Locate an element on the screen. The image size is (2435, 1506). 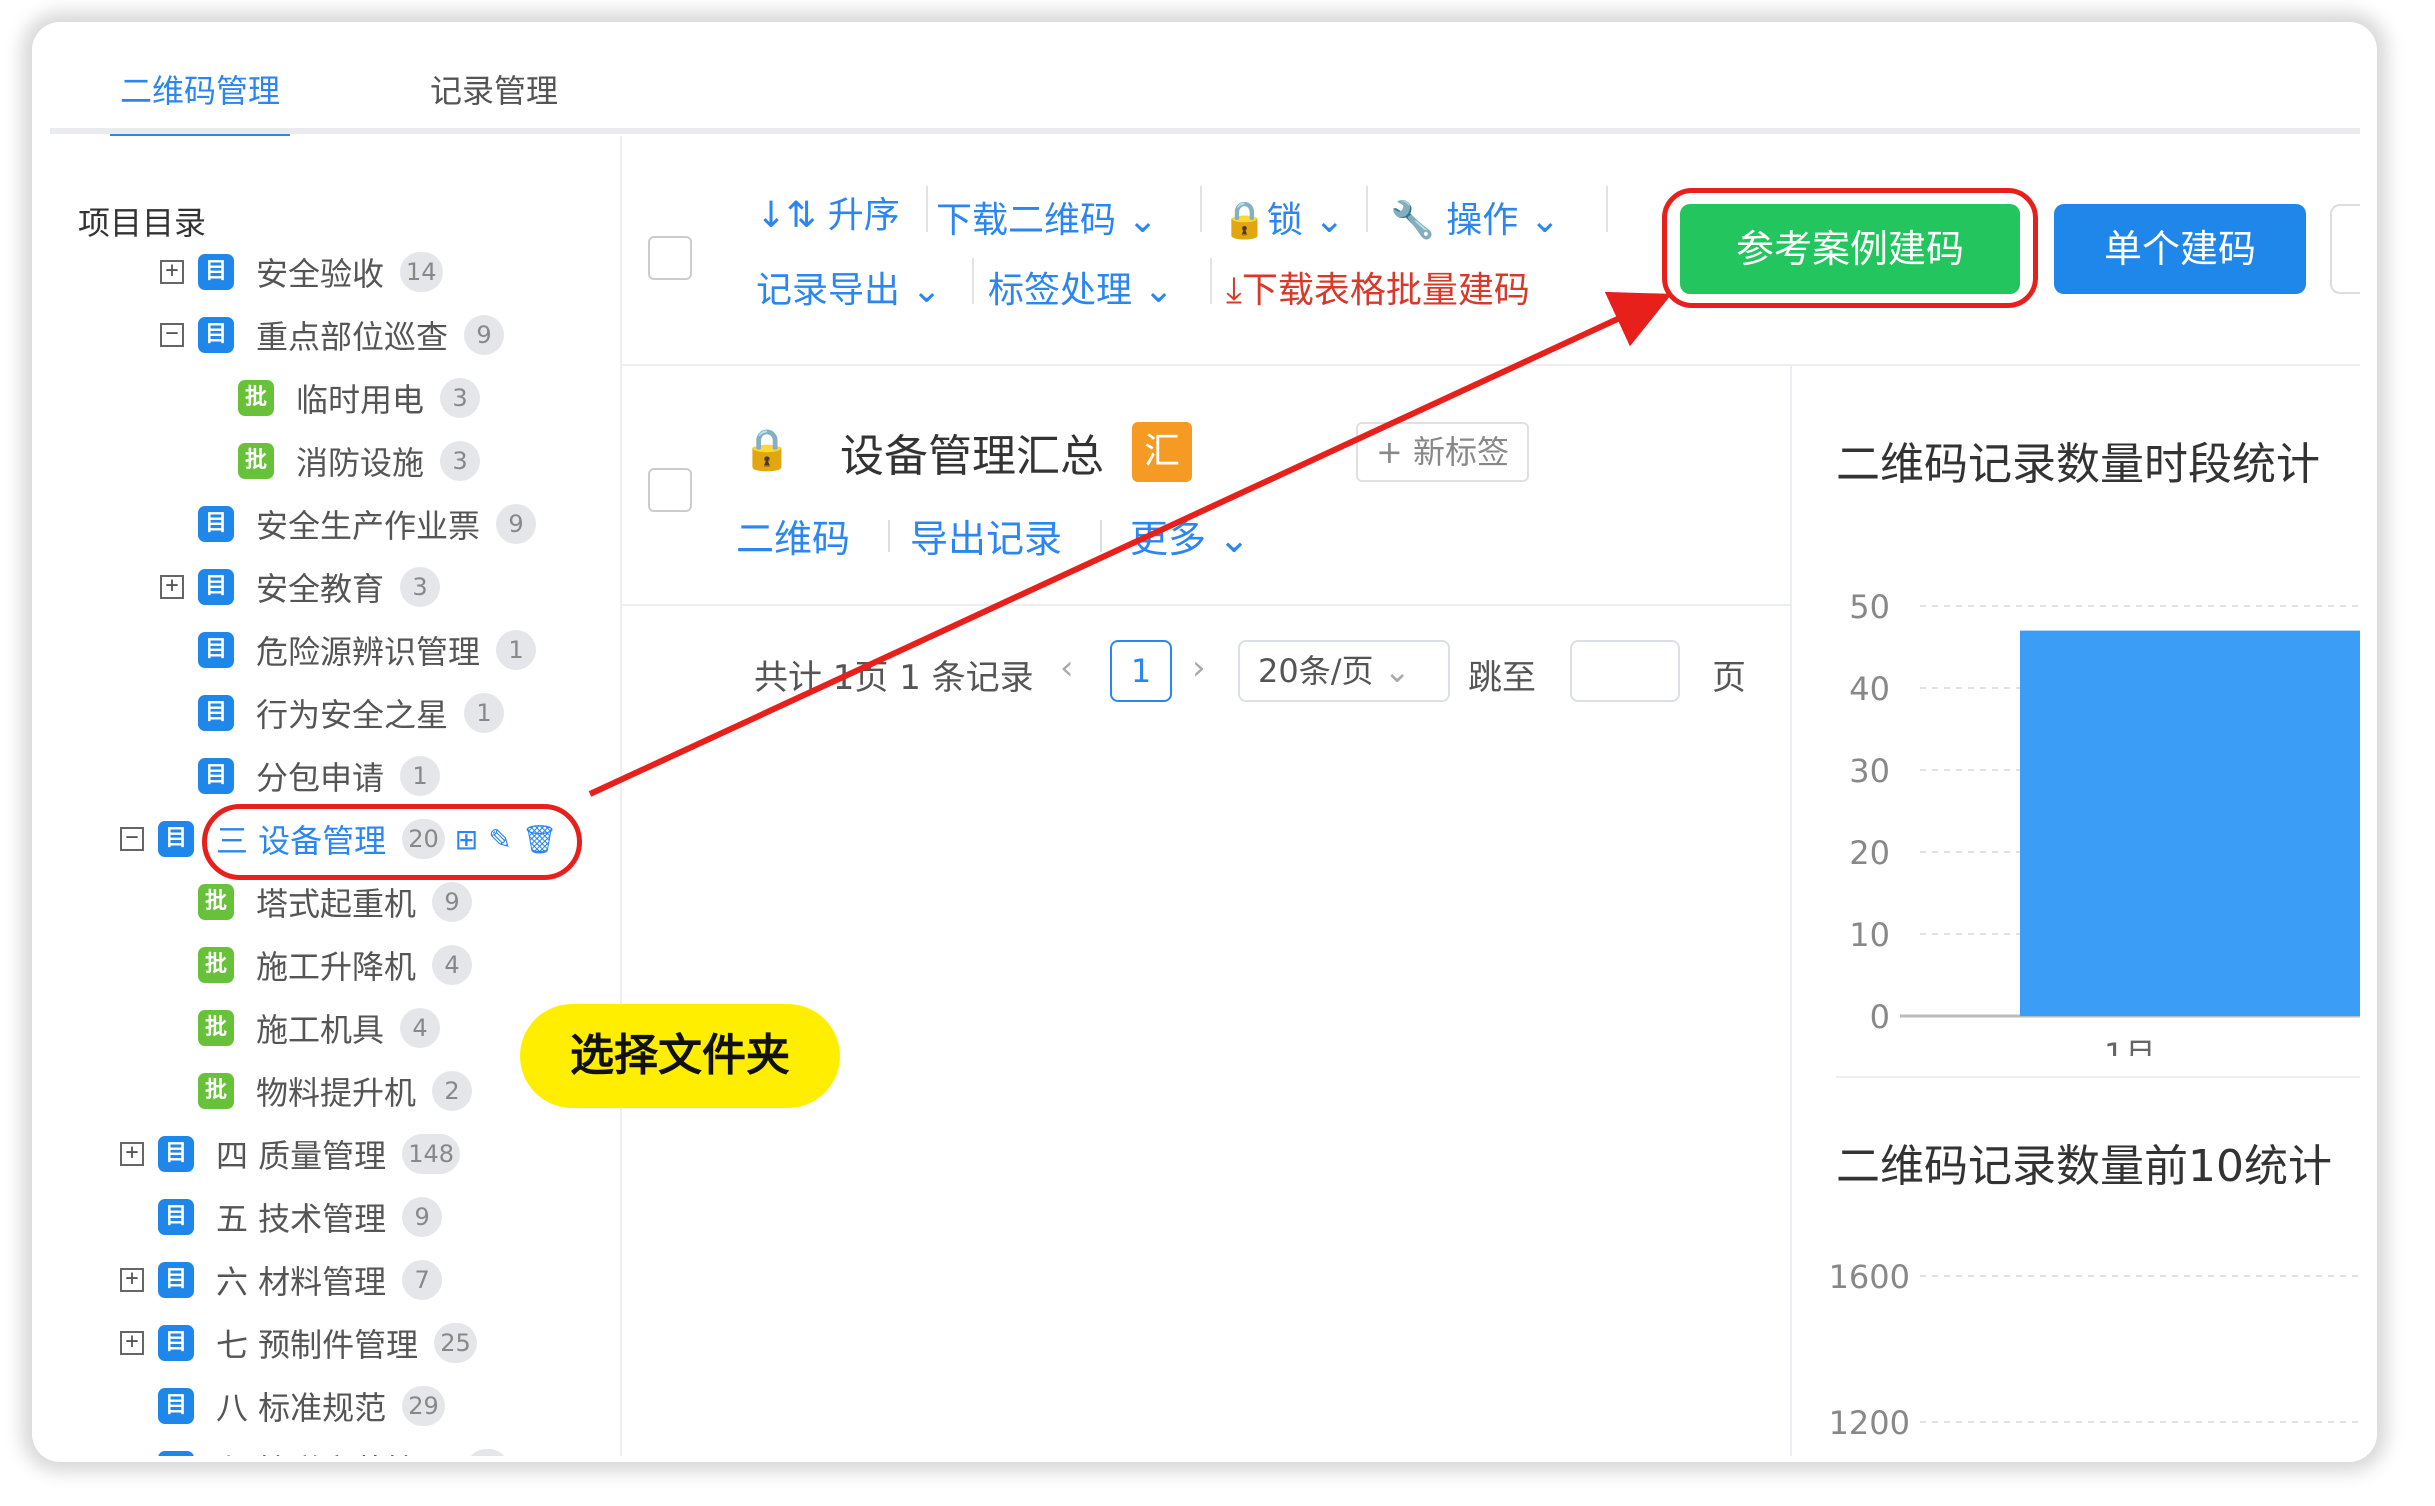
count-badge: 25 is located at coordinates (455, 1343).